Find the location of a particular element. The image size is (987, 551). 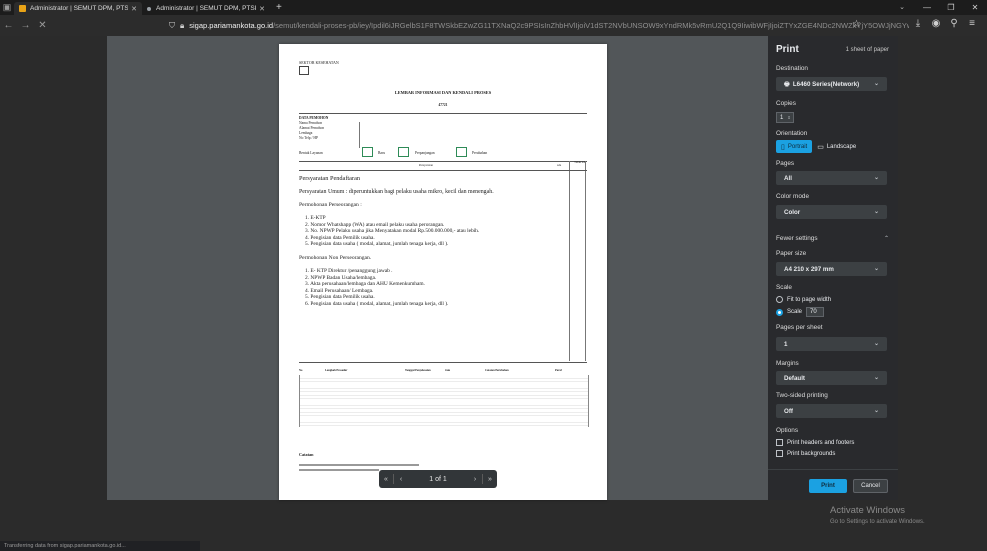

pages-per-sheet-select: 1 ⌄ is located at coordinates (831, 344).